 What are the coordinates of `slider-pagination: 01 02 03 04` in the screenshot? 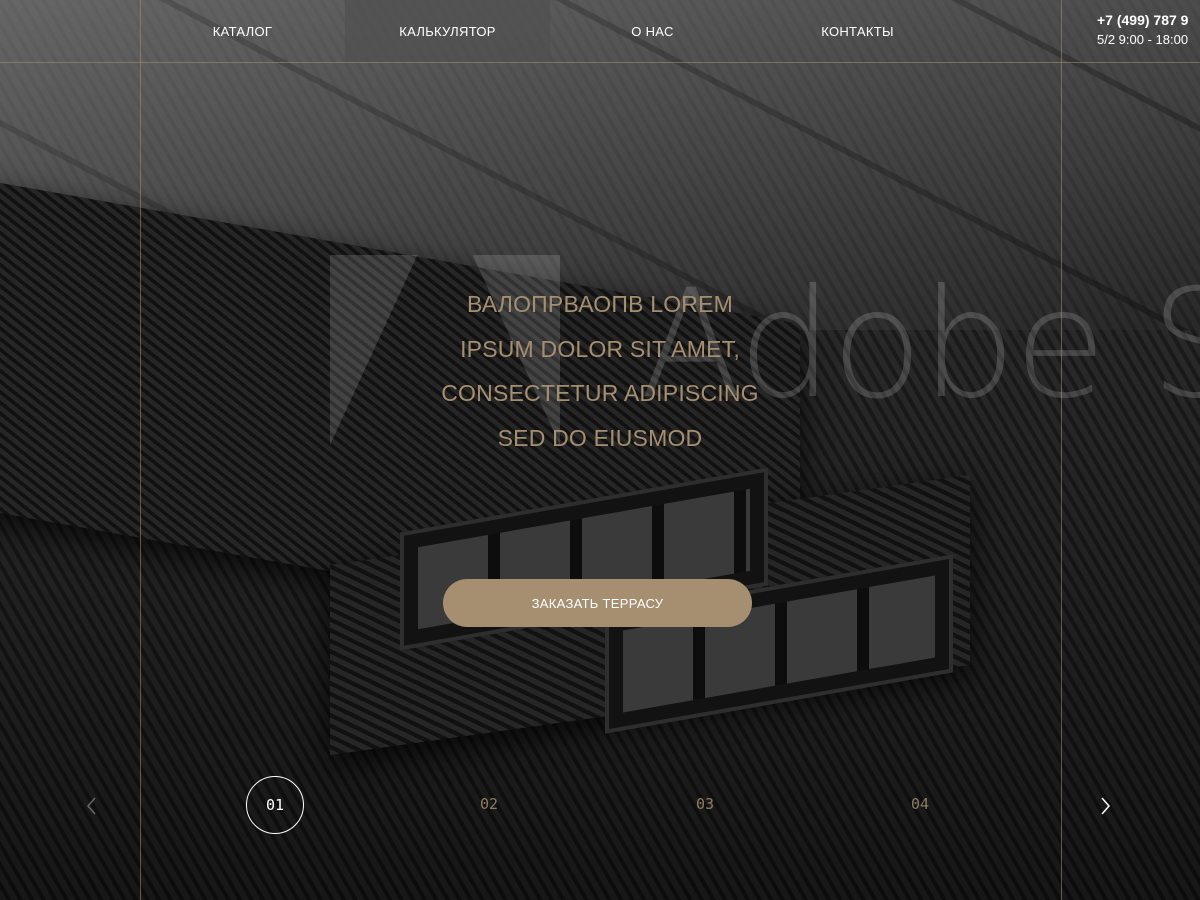 It's located at (600, 806).